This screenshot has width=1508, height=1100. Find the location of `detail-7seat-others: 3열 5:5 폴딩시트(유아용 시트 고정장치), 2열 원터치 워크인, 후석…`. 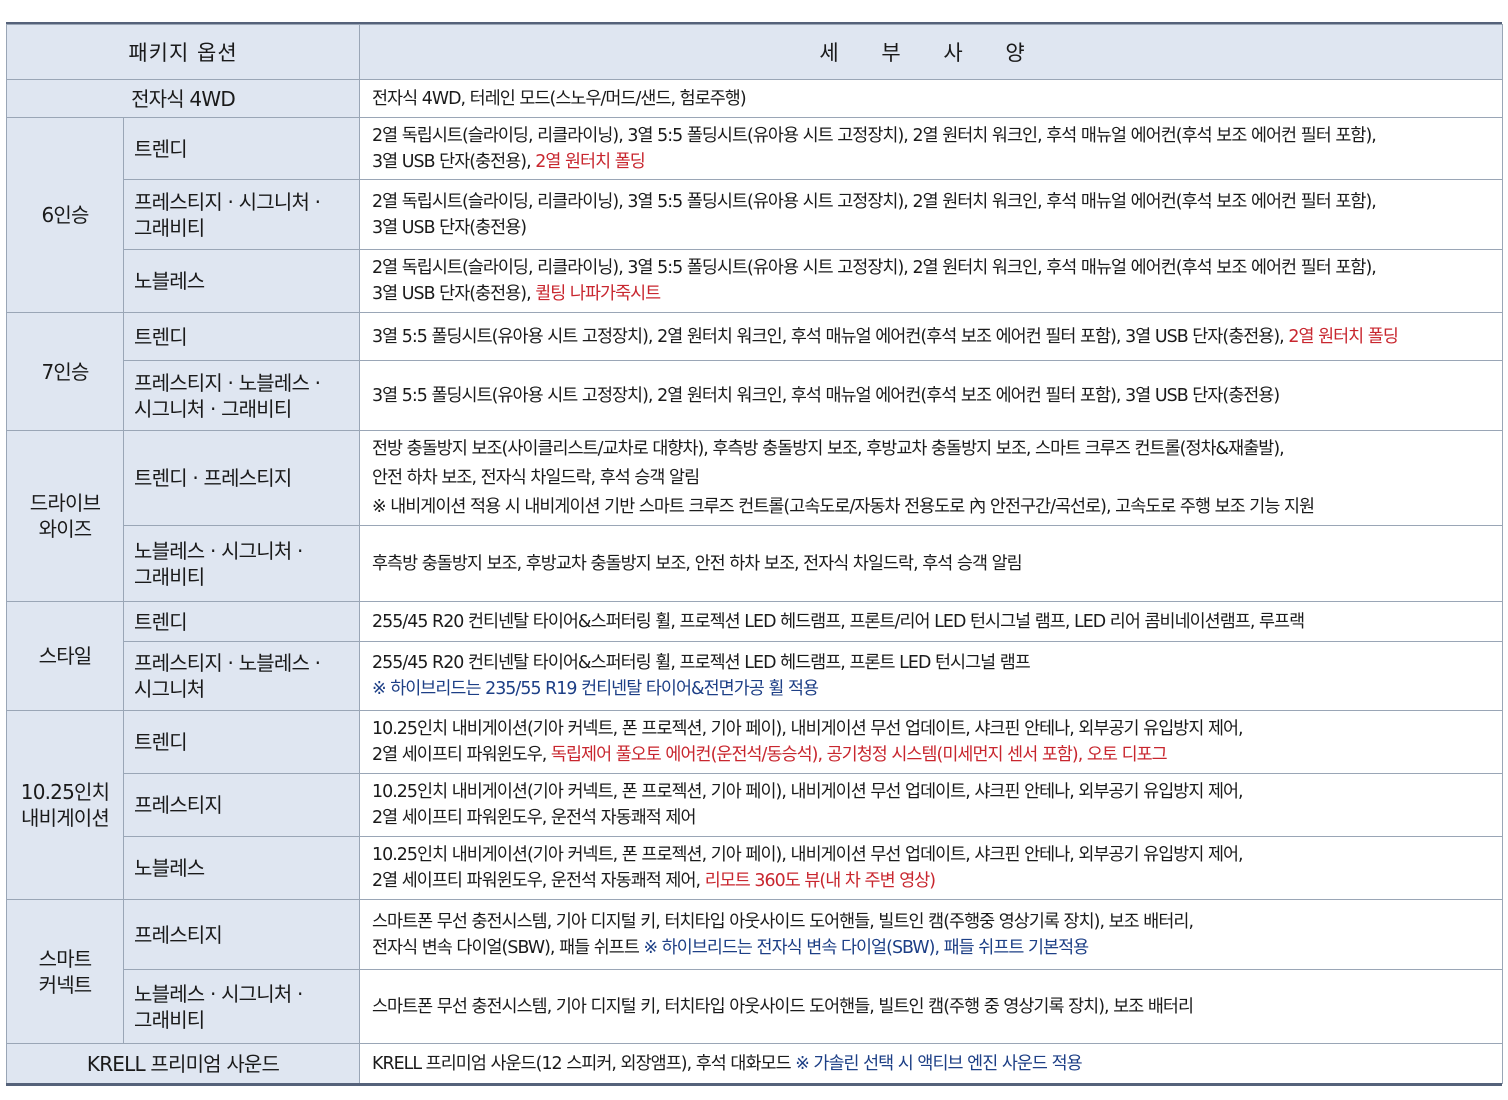

detail-7seat-others: 3열 5:5 폴딩시트(유아용 시트 고정장치), 2열 원터치 워크인, 후석… is located at coordinates (931, 395).